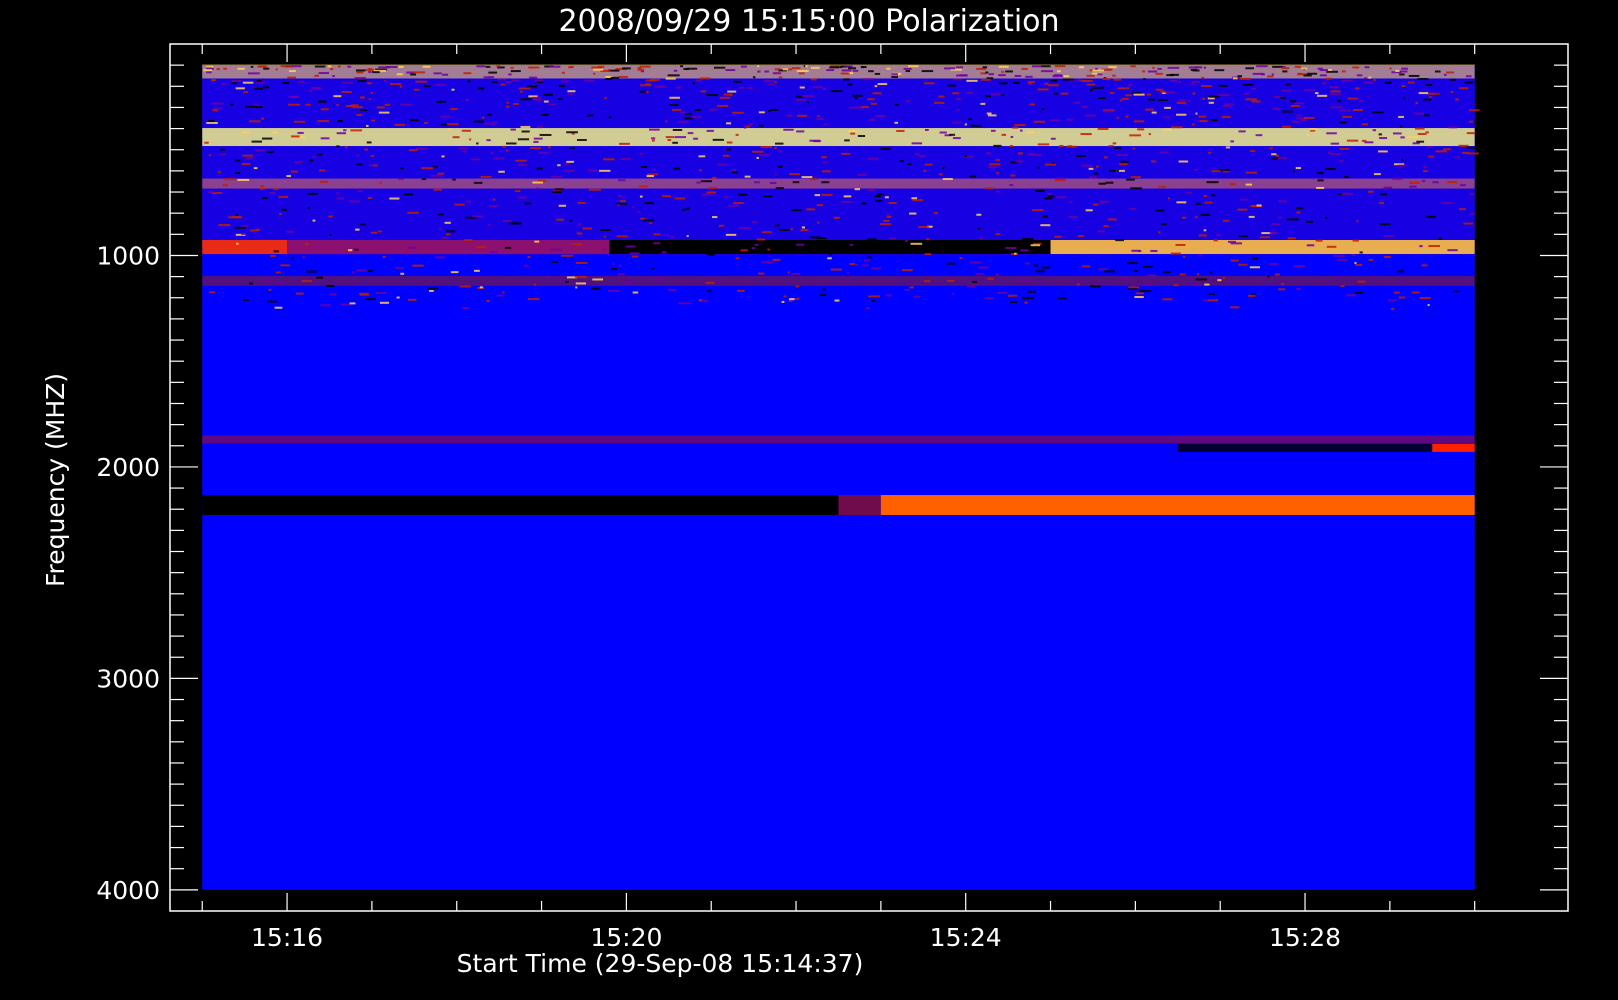  I want to click on y-axis-label: Frequency (MHZ), so click(55, 480).